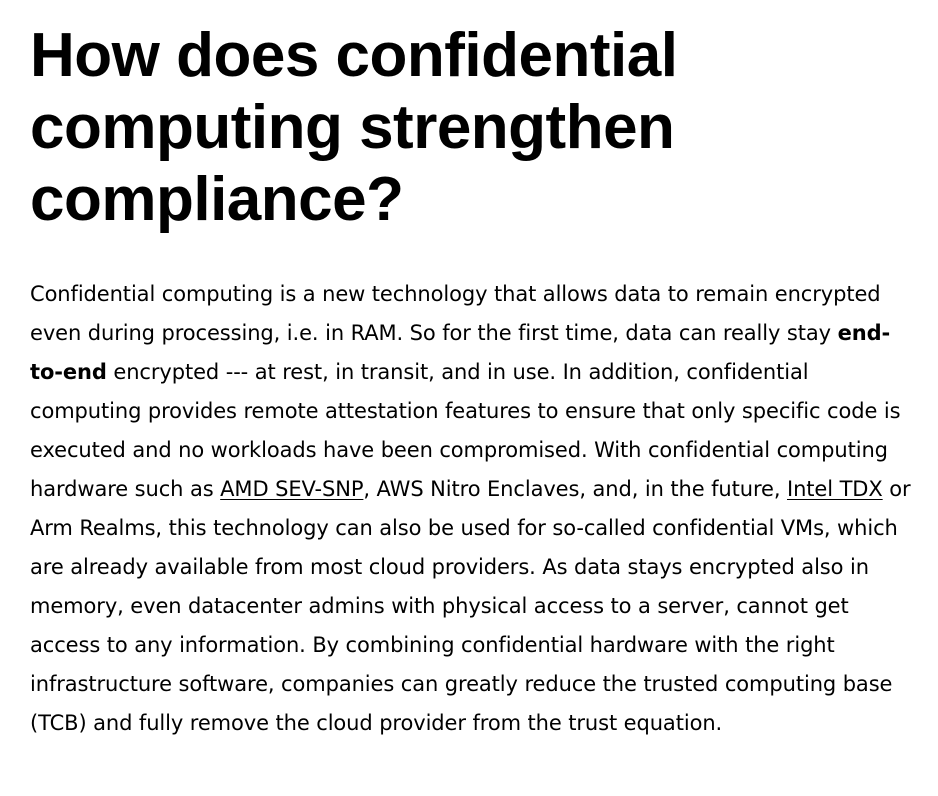 Image resolution: width=938 pixels, height=796 pixels. I want to click on link-amd-sev-snp: AMD SEV-SNP, so click(291, 489).